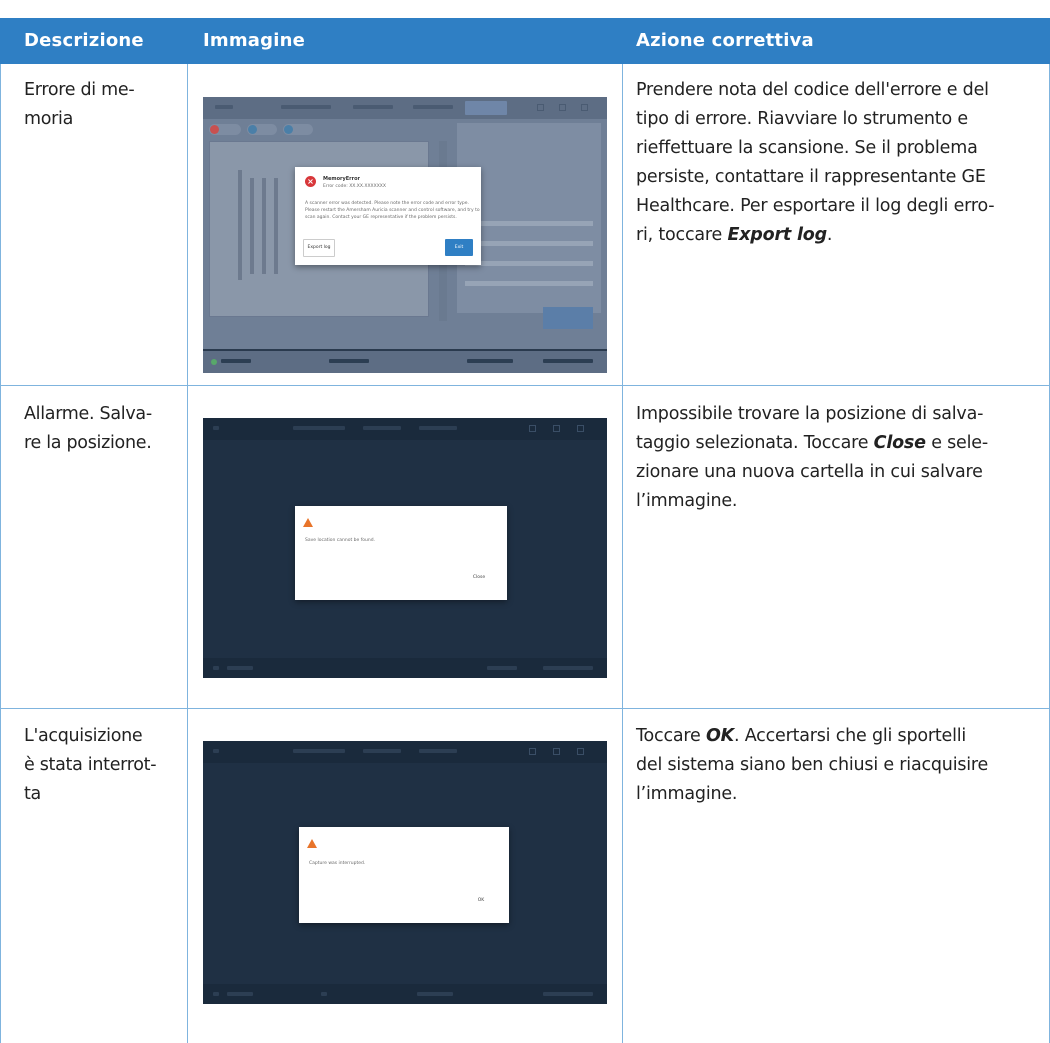 This screenshot has height=1043, width=1050. I want to click on action-line: tipo di errore. Riavviare lo strumento e, so click(802, 119).